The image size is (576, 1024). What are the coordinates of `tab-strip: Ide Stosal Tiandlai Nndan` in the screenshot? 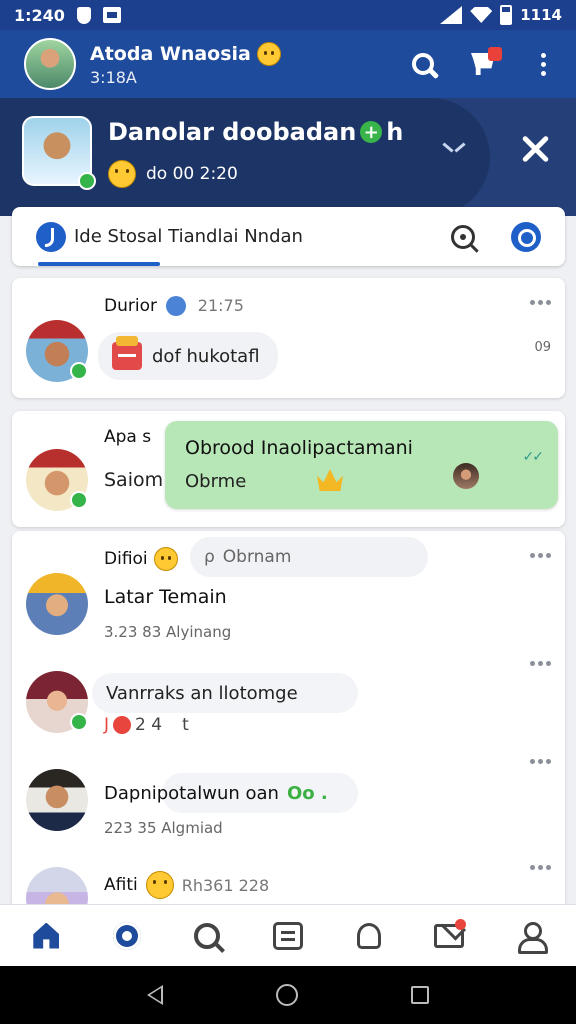 It's located at (288, 236).